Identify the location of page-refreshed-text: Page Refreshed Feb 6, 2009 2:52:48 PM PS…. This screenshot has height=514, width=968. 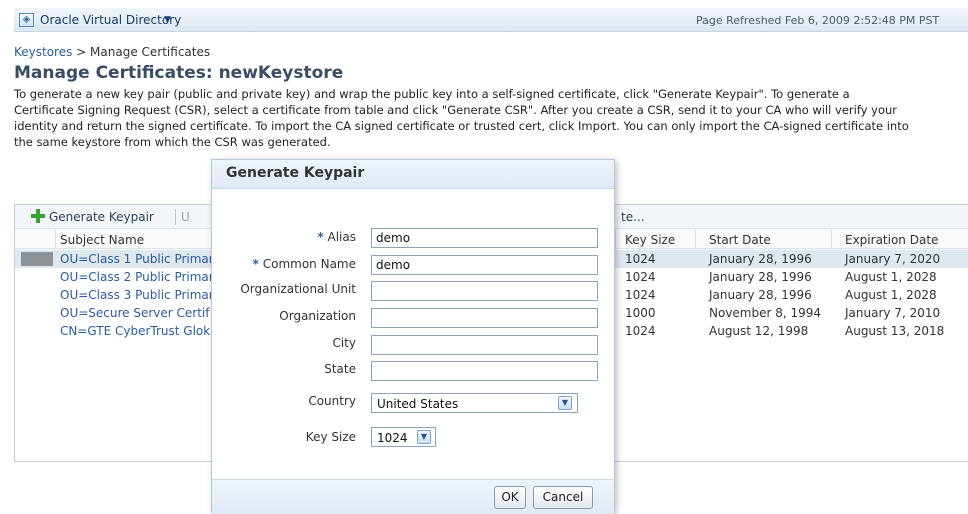
(818, 20).